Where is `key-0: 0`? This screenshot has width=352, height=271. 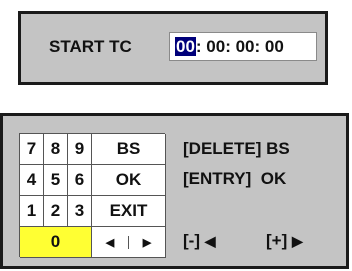
key-0: 0 is located at coordinates (56, 242).